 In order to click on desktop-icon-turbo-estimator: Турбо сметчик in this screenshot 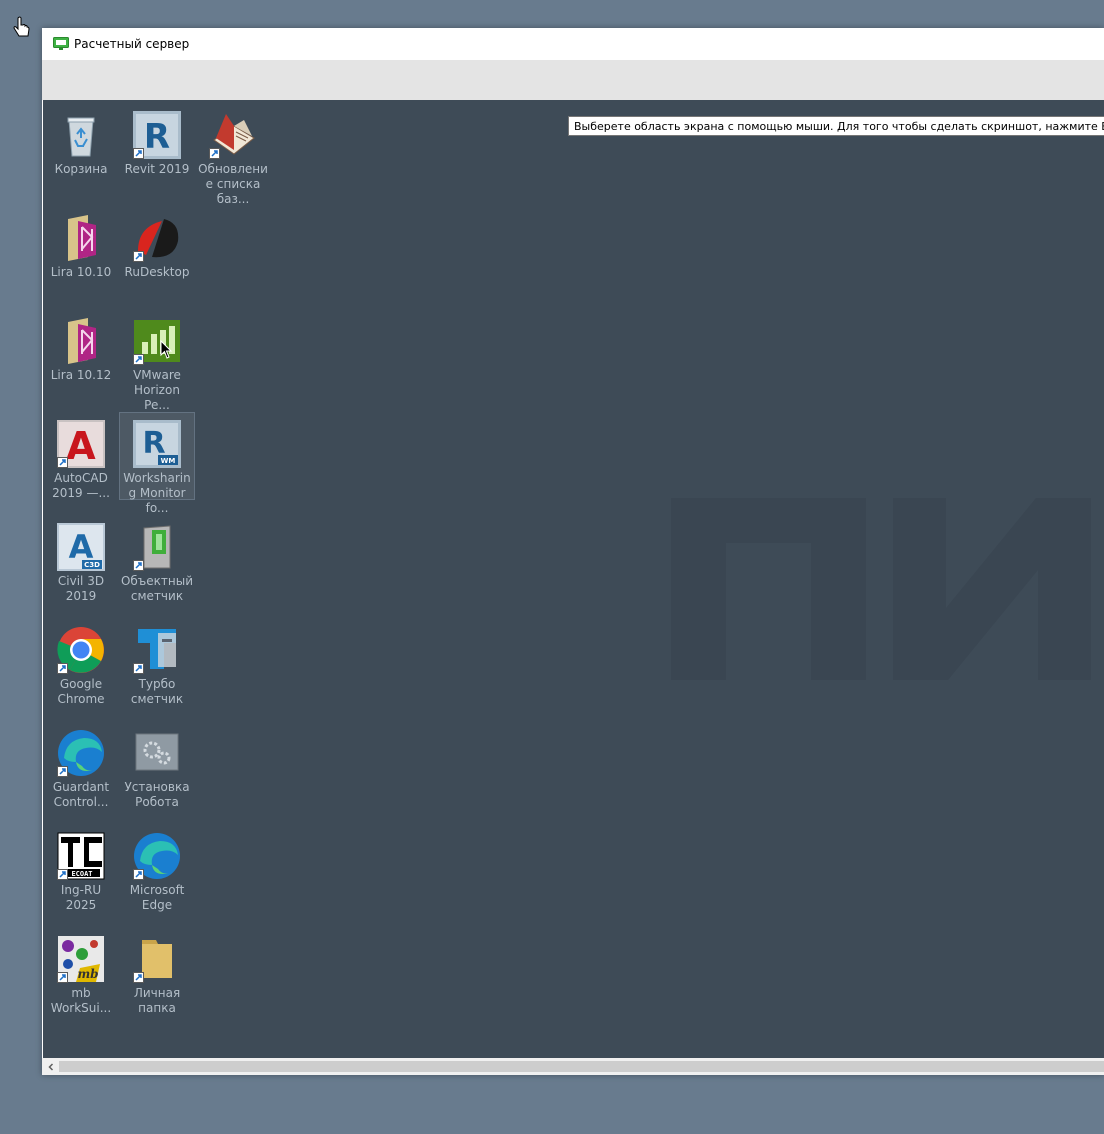, I will do `click(157, 662)`.